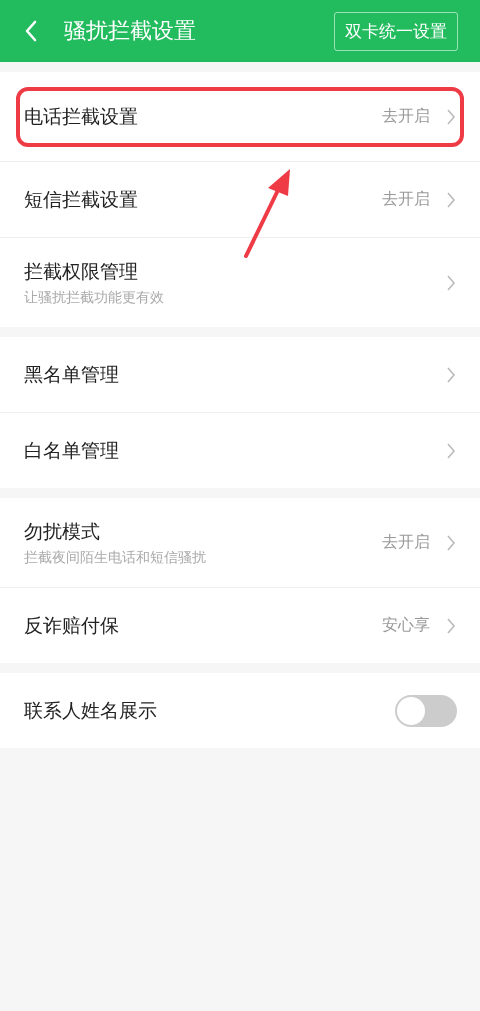  I want to click on row-subtitle: 让骚扰拦截功能更有效, so click(94, 297).